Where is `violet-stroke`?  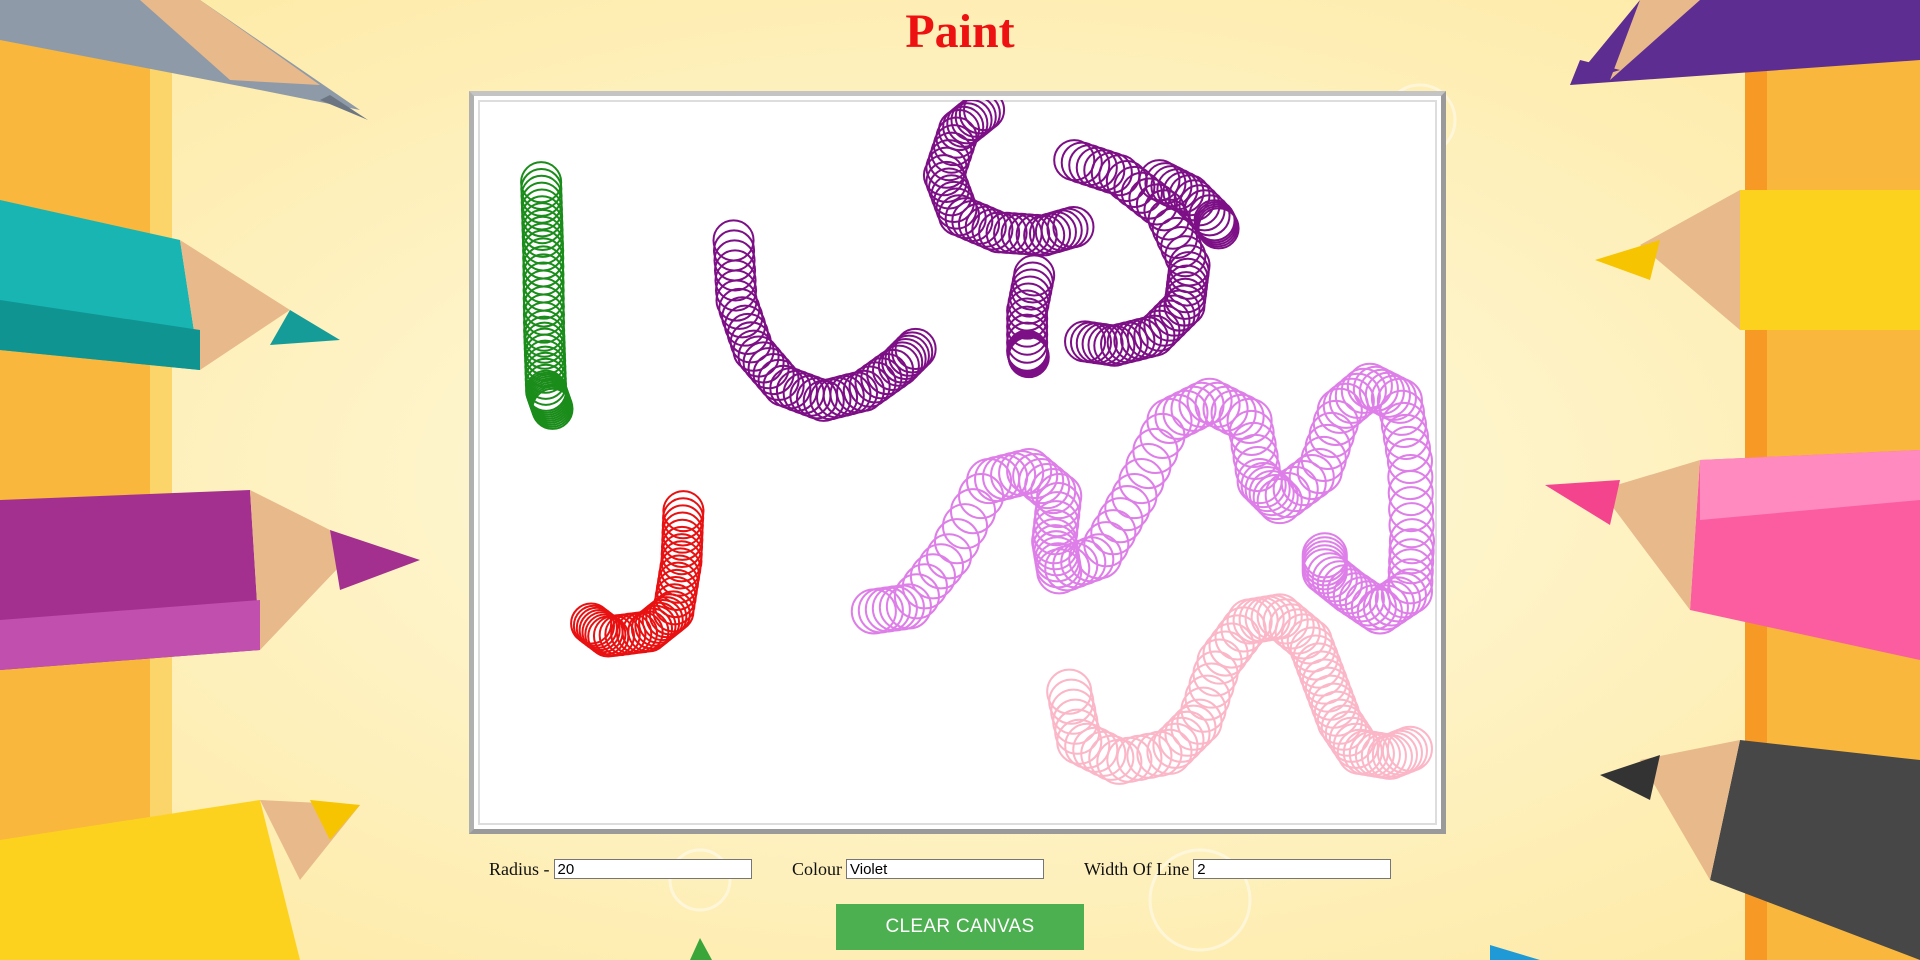
violet-stroke is located at coordinates (1142, 498).